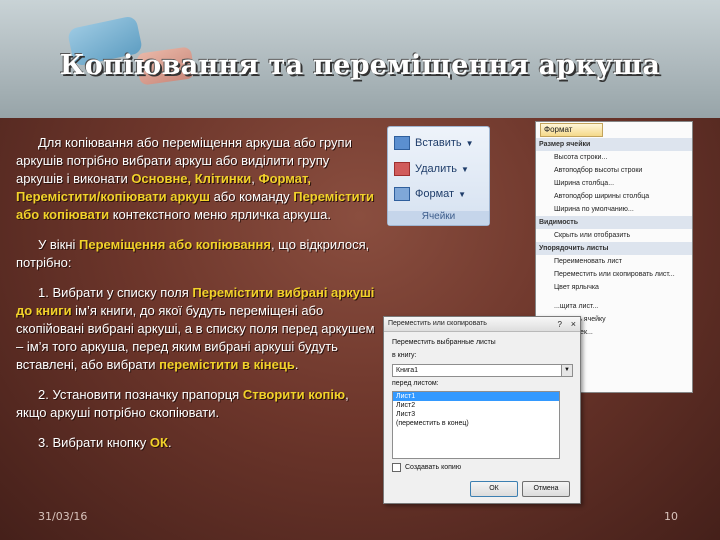  Describe the element at coordinates (407, 370) in the screenshot. I see `book-select-value: Книга1` at that location.